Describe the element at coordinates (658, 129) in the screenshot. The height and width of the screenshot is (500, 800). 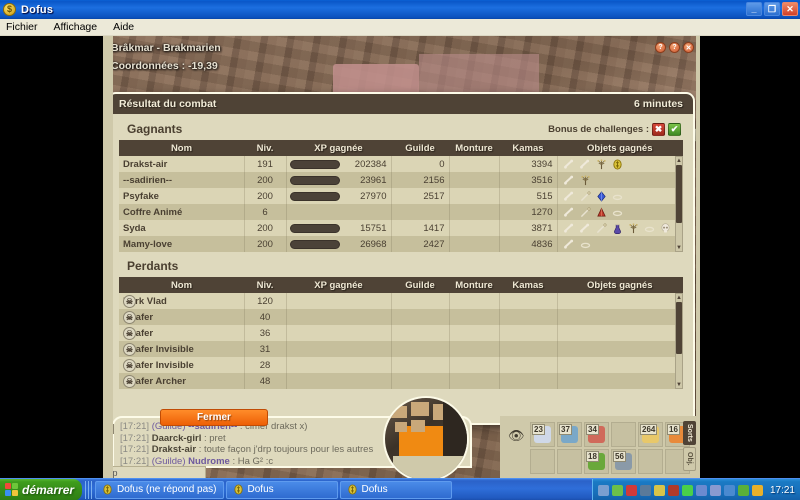
I see `challenge-failed-icon: ✖` at that location.